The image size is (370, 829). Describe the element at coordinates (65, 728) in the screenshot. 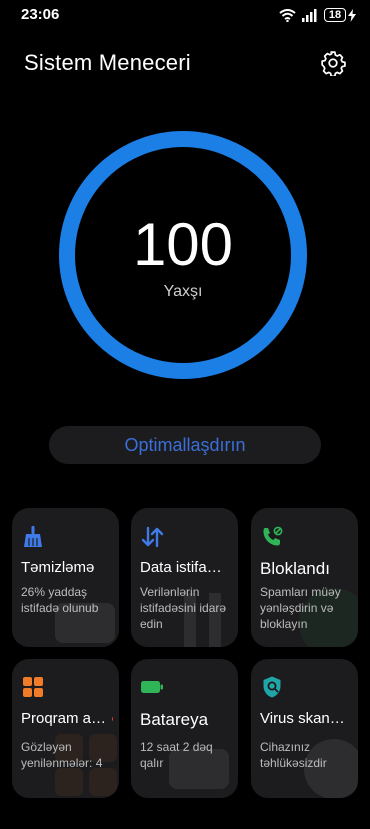

I see `card-app-updates: Proqram a… Gözləyən yenilənmələr: 4` at that location.